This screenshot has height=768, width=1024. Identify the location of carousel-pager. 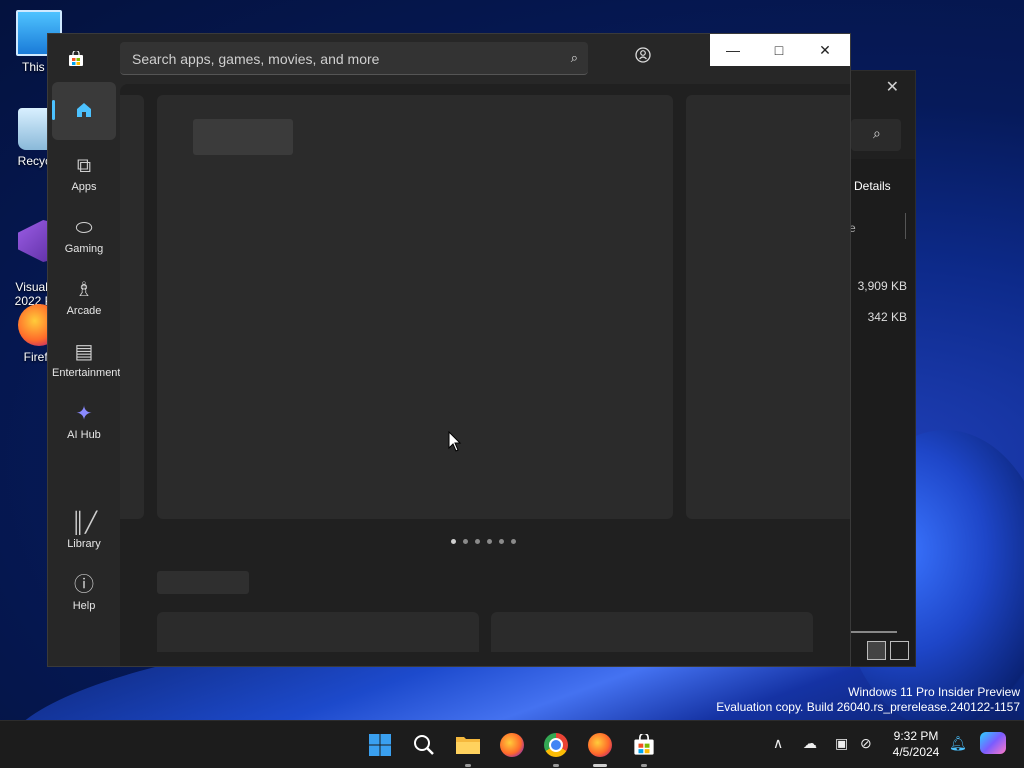
(483, 541).